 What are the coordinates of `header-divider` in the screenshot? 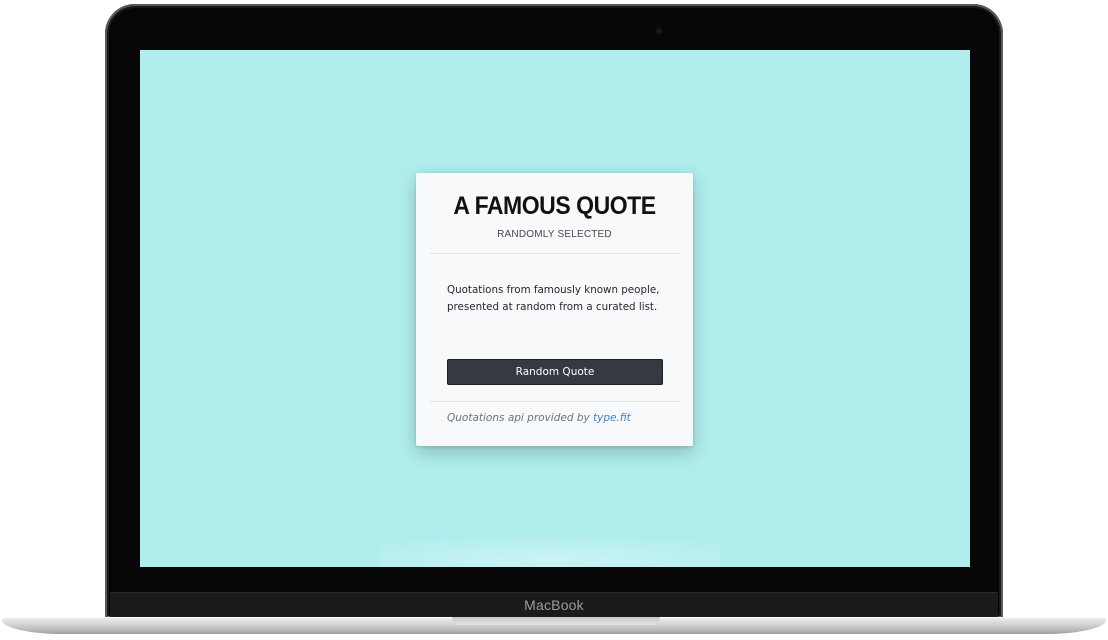 It's located at (554, 253).